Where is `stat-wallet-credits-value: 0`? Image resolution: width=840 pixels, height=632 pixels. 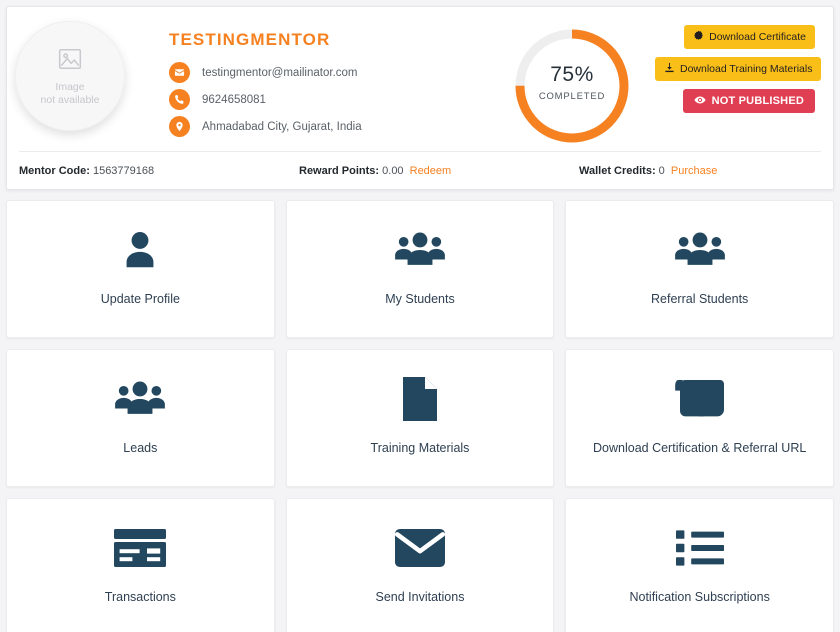
stat-wallet-credits-value: 0 is located at coordinates (661, 171).